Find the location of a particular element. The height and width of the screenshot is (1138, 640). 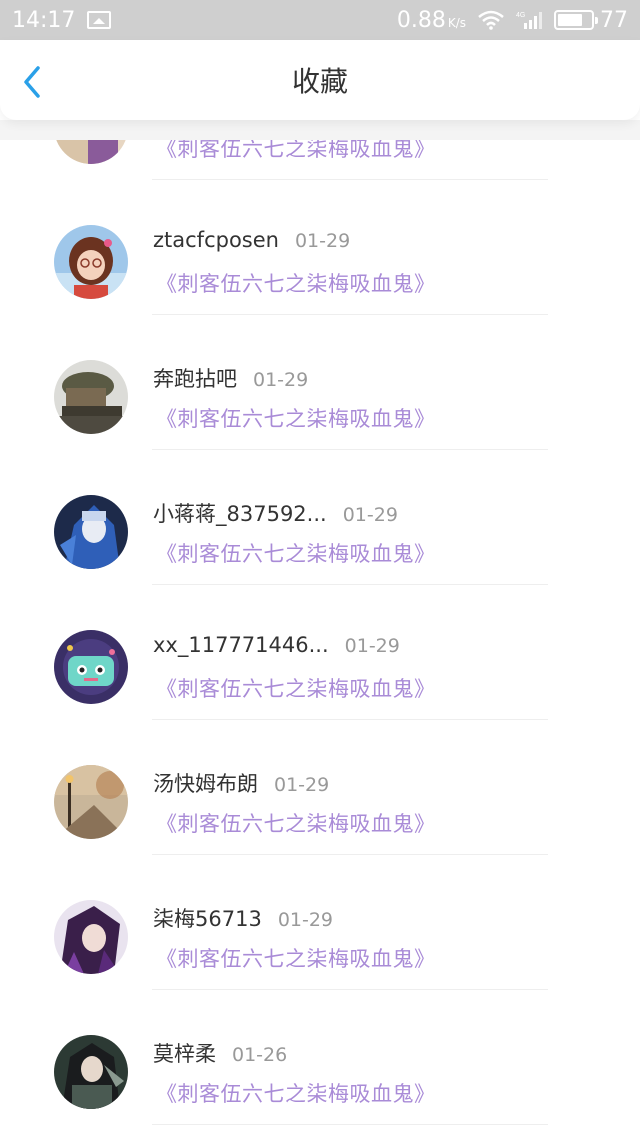

user-name: 柒梅56713 is located at coordinates (207, 919).